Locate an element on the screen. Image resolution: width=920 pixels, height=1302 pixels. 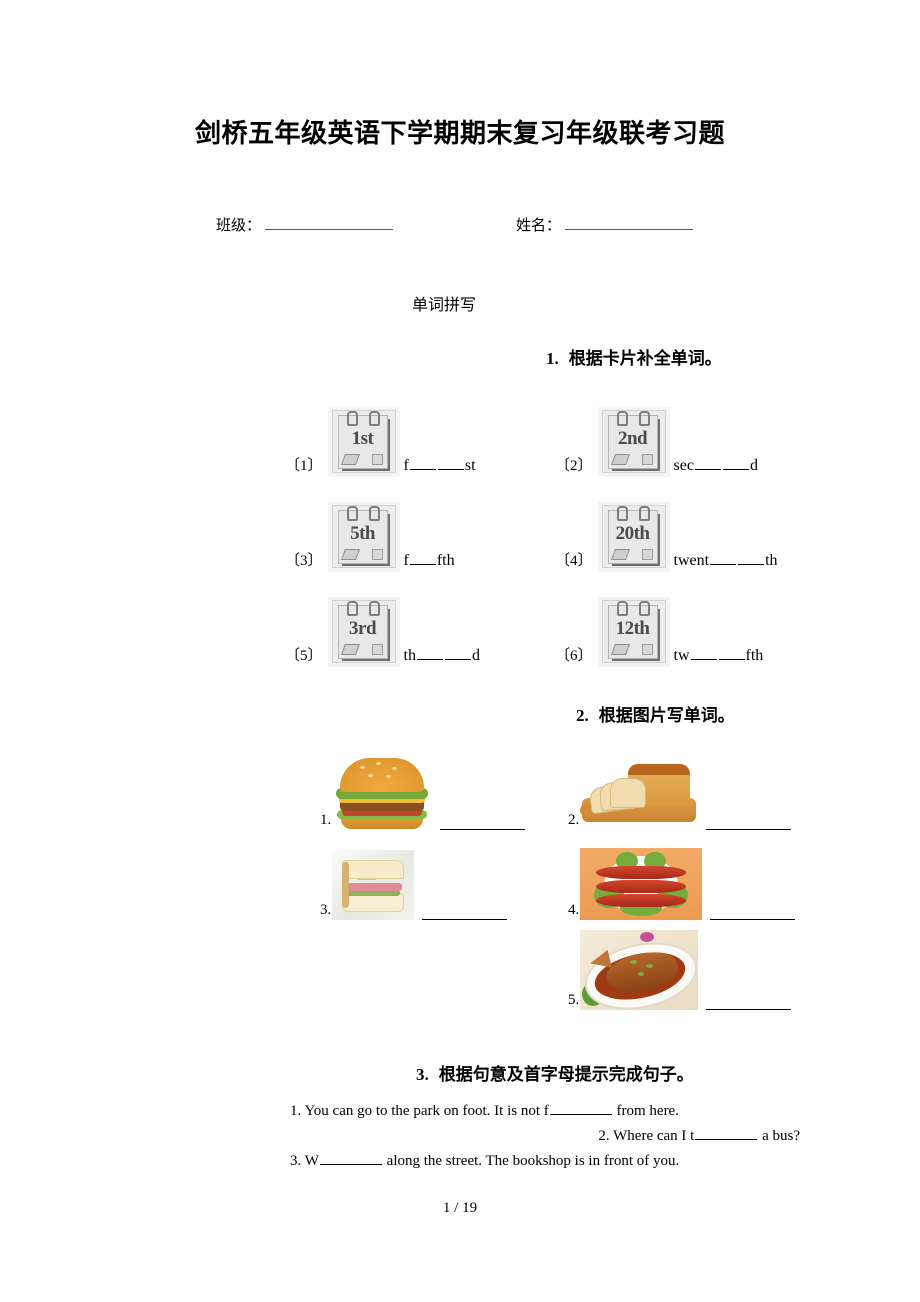
picture-item-5: 5. is located at coordinates (680, 970).